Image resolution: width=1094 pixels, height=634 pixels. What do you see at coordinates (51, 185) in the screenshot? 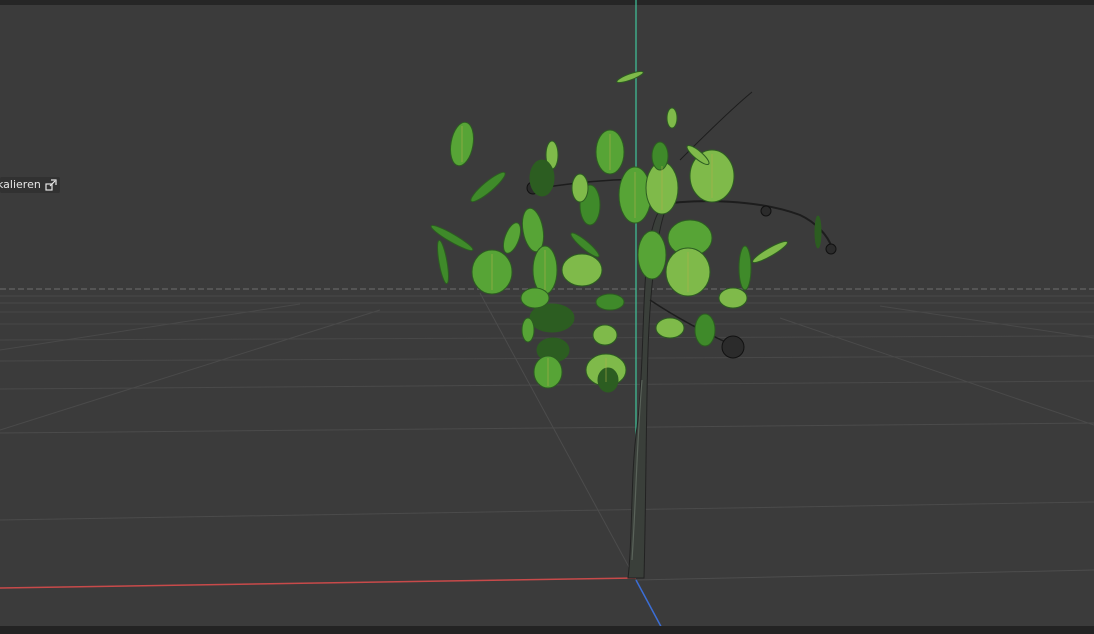
I see `scale-icon` at bounding box center [51, 185].